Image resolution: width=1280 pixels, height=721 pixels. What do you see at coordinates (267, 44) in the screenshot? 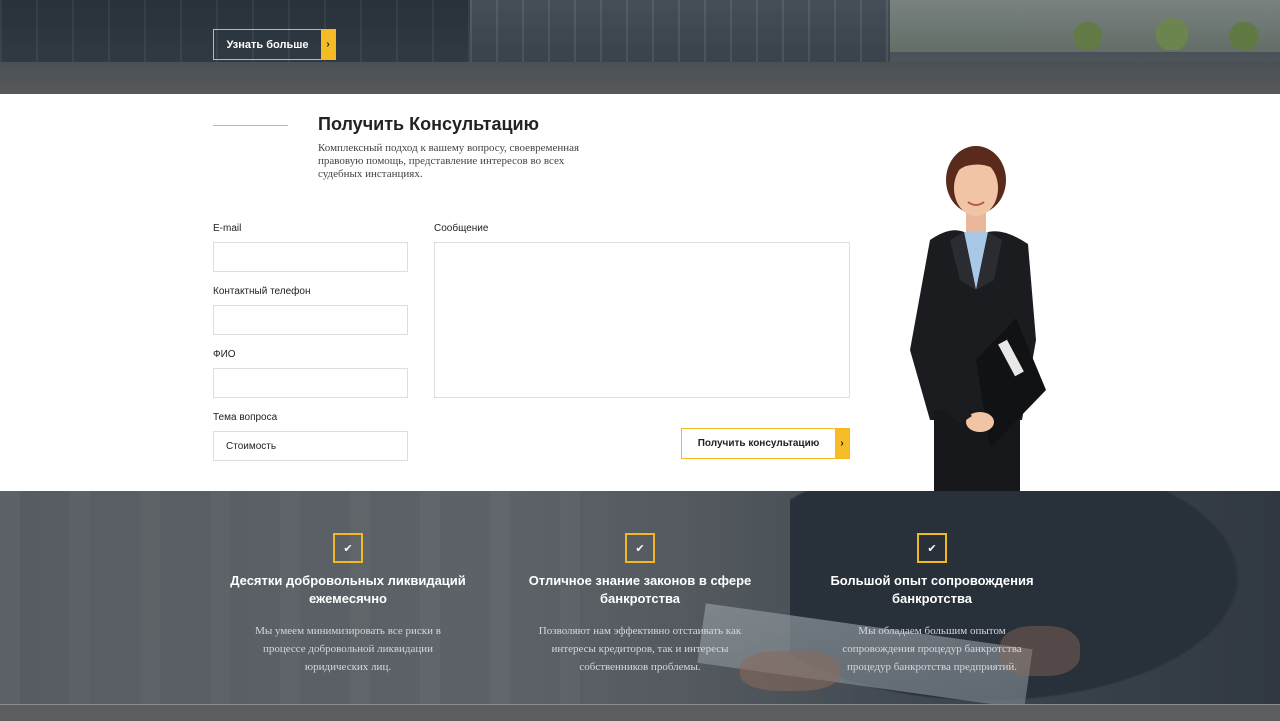
I see `learn-more-label: Узнать больше` at bounding box center [267, 44].